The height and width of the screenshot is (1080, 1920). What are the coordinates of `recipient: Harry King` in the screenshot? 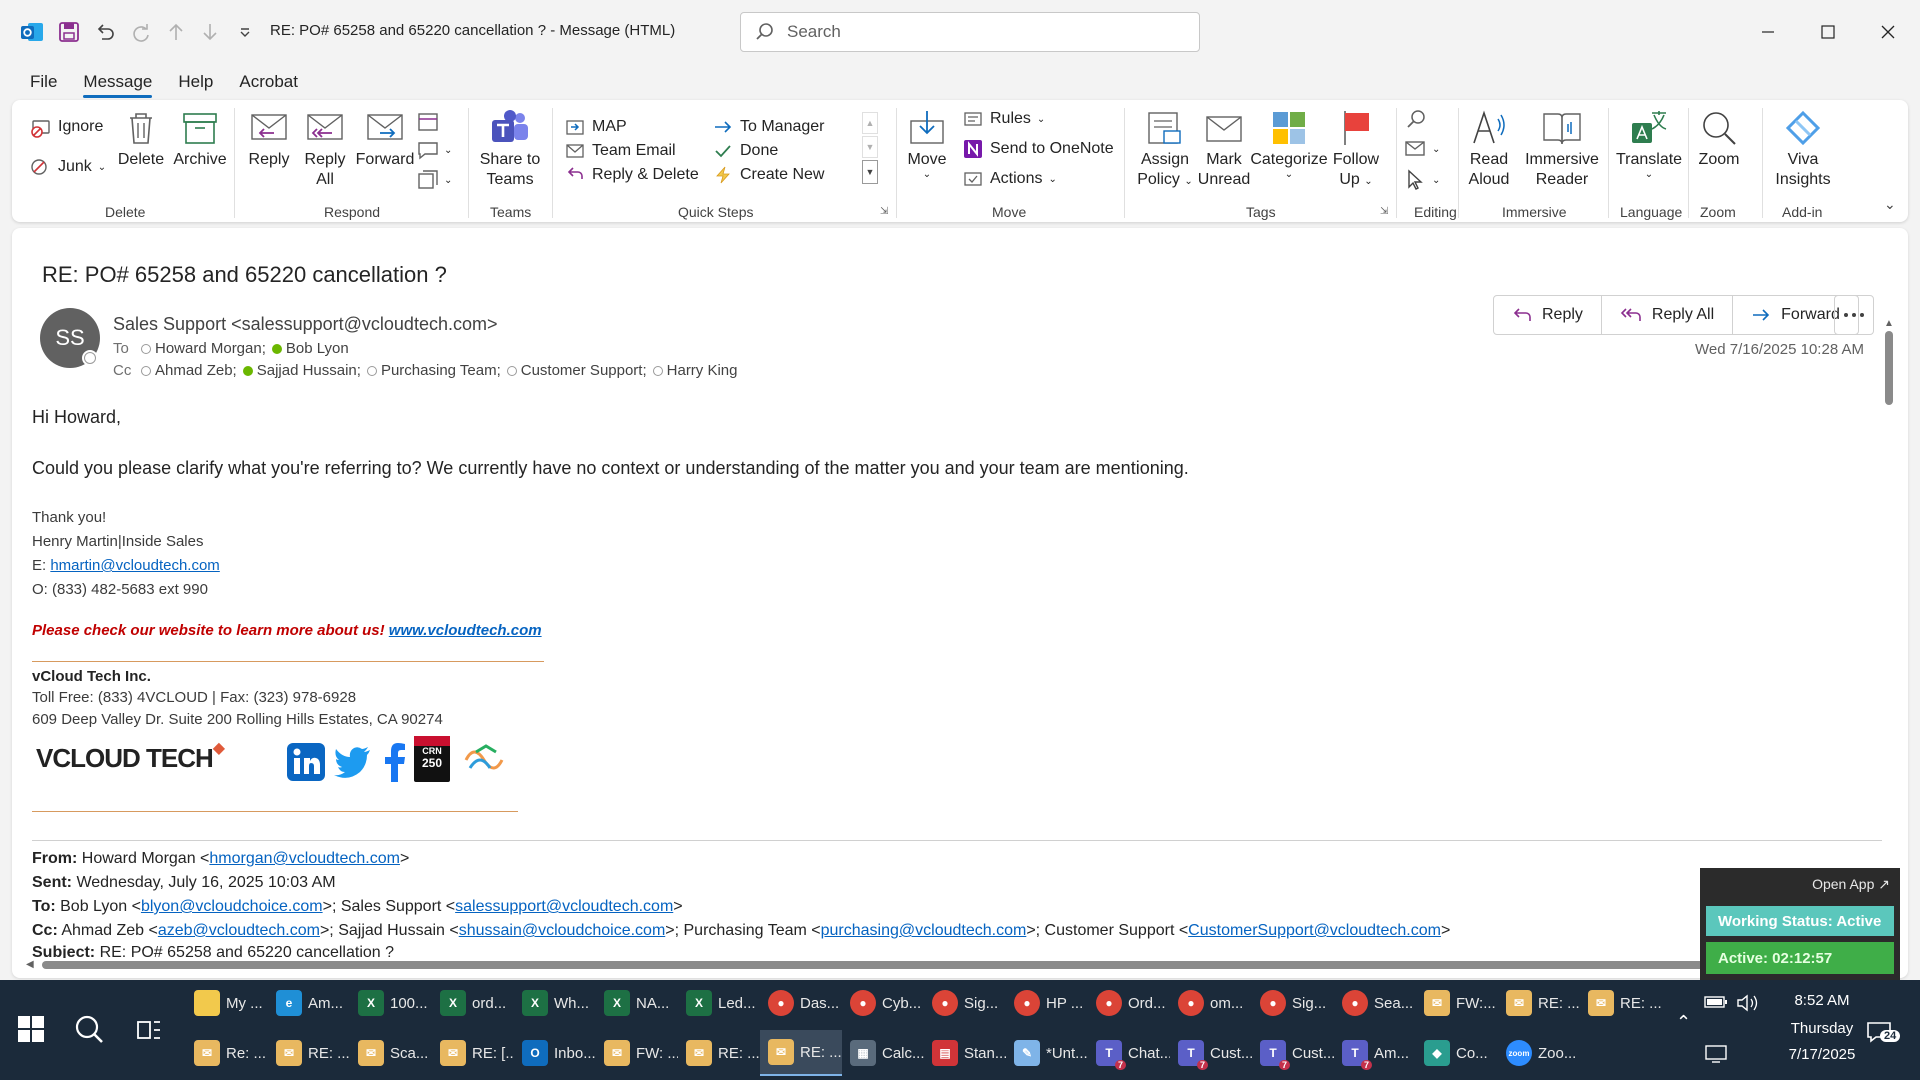 It's located at (695, 370).